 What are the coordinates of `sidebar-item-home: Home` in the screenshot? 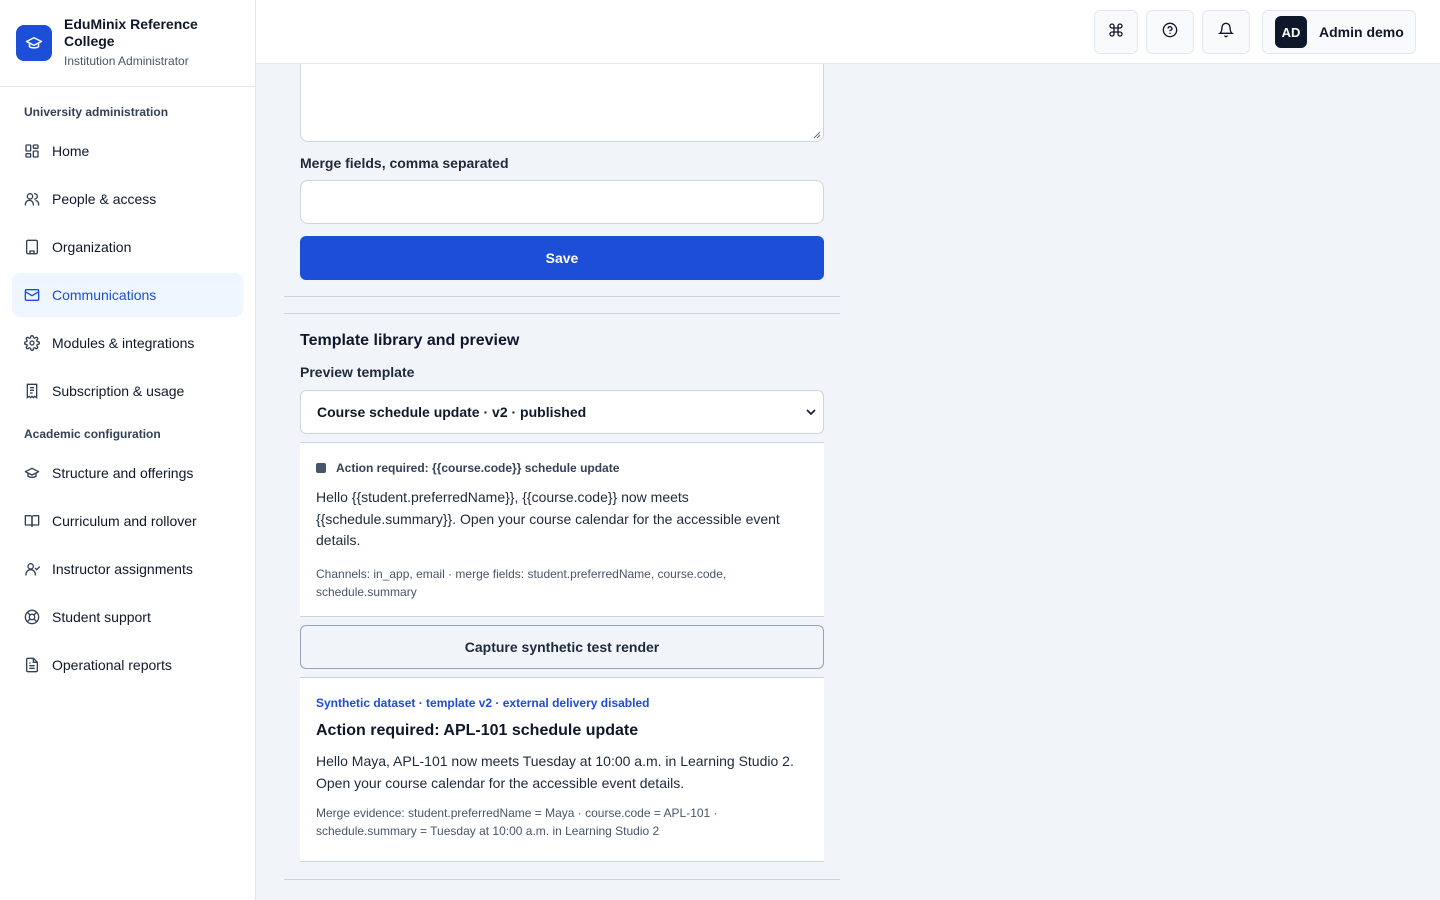 It's located at (127, 151).